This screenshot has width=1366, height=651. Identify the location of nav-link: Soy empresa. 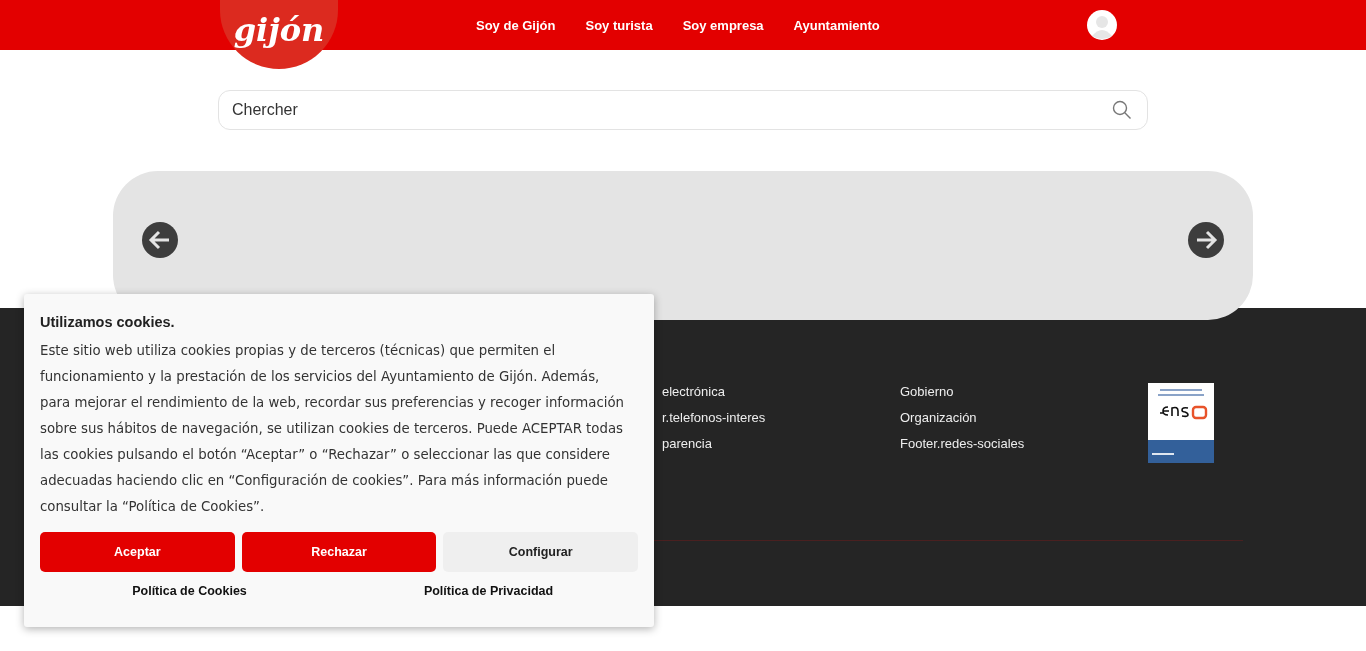
(723, 25).